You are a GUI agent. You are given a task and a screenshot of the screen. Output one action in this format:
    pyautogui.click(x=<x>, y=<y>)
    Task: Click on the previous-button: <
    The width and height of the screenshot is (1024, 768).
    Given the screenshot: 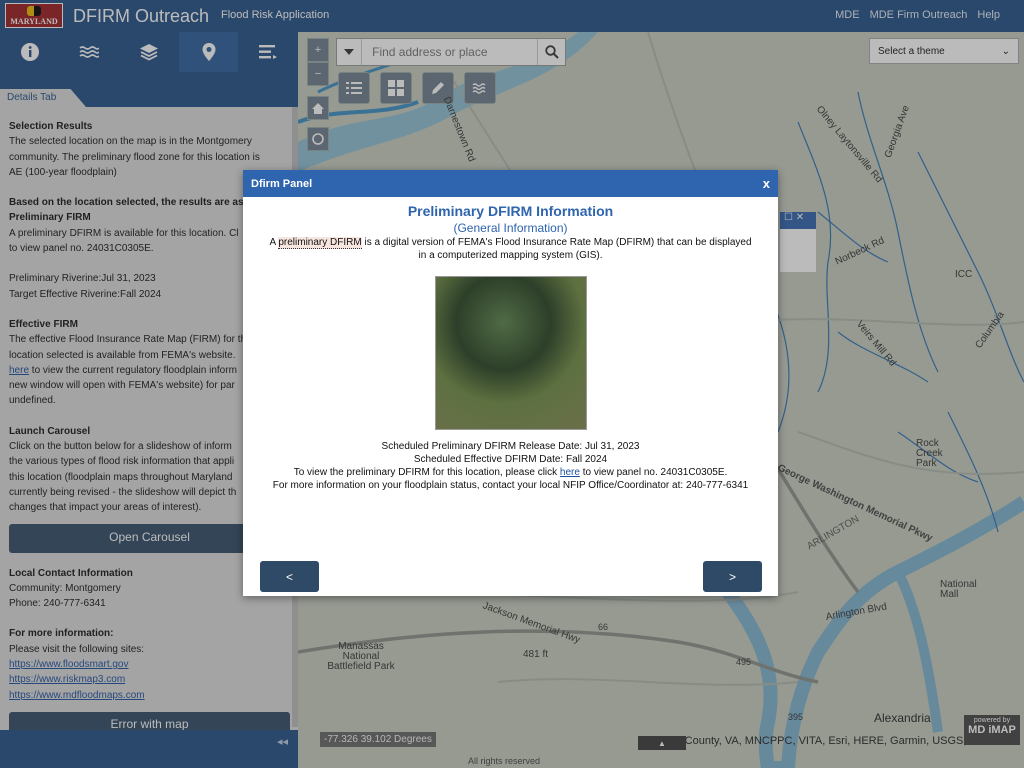 What is the action you would take?
    pyautogui.click(x=289, y=576)
    